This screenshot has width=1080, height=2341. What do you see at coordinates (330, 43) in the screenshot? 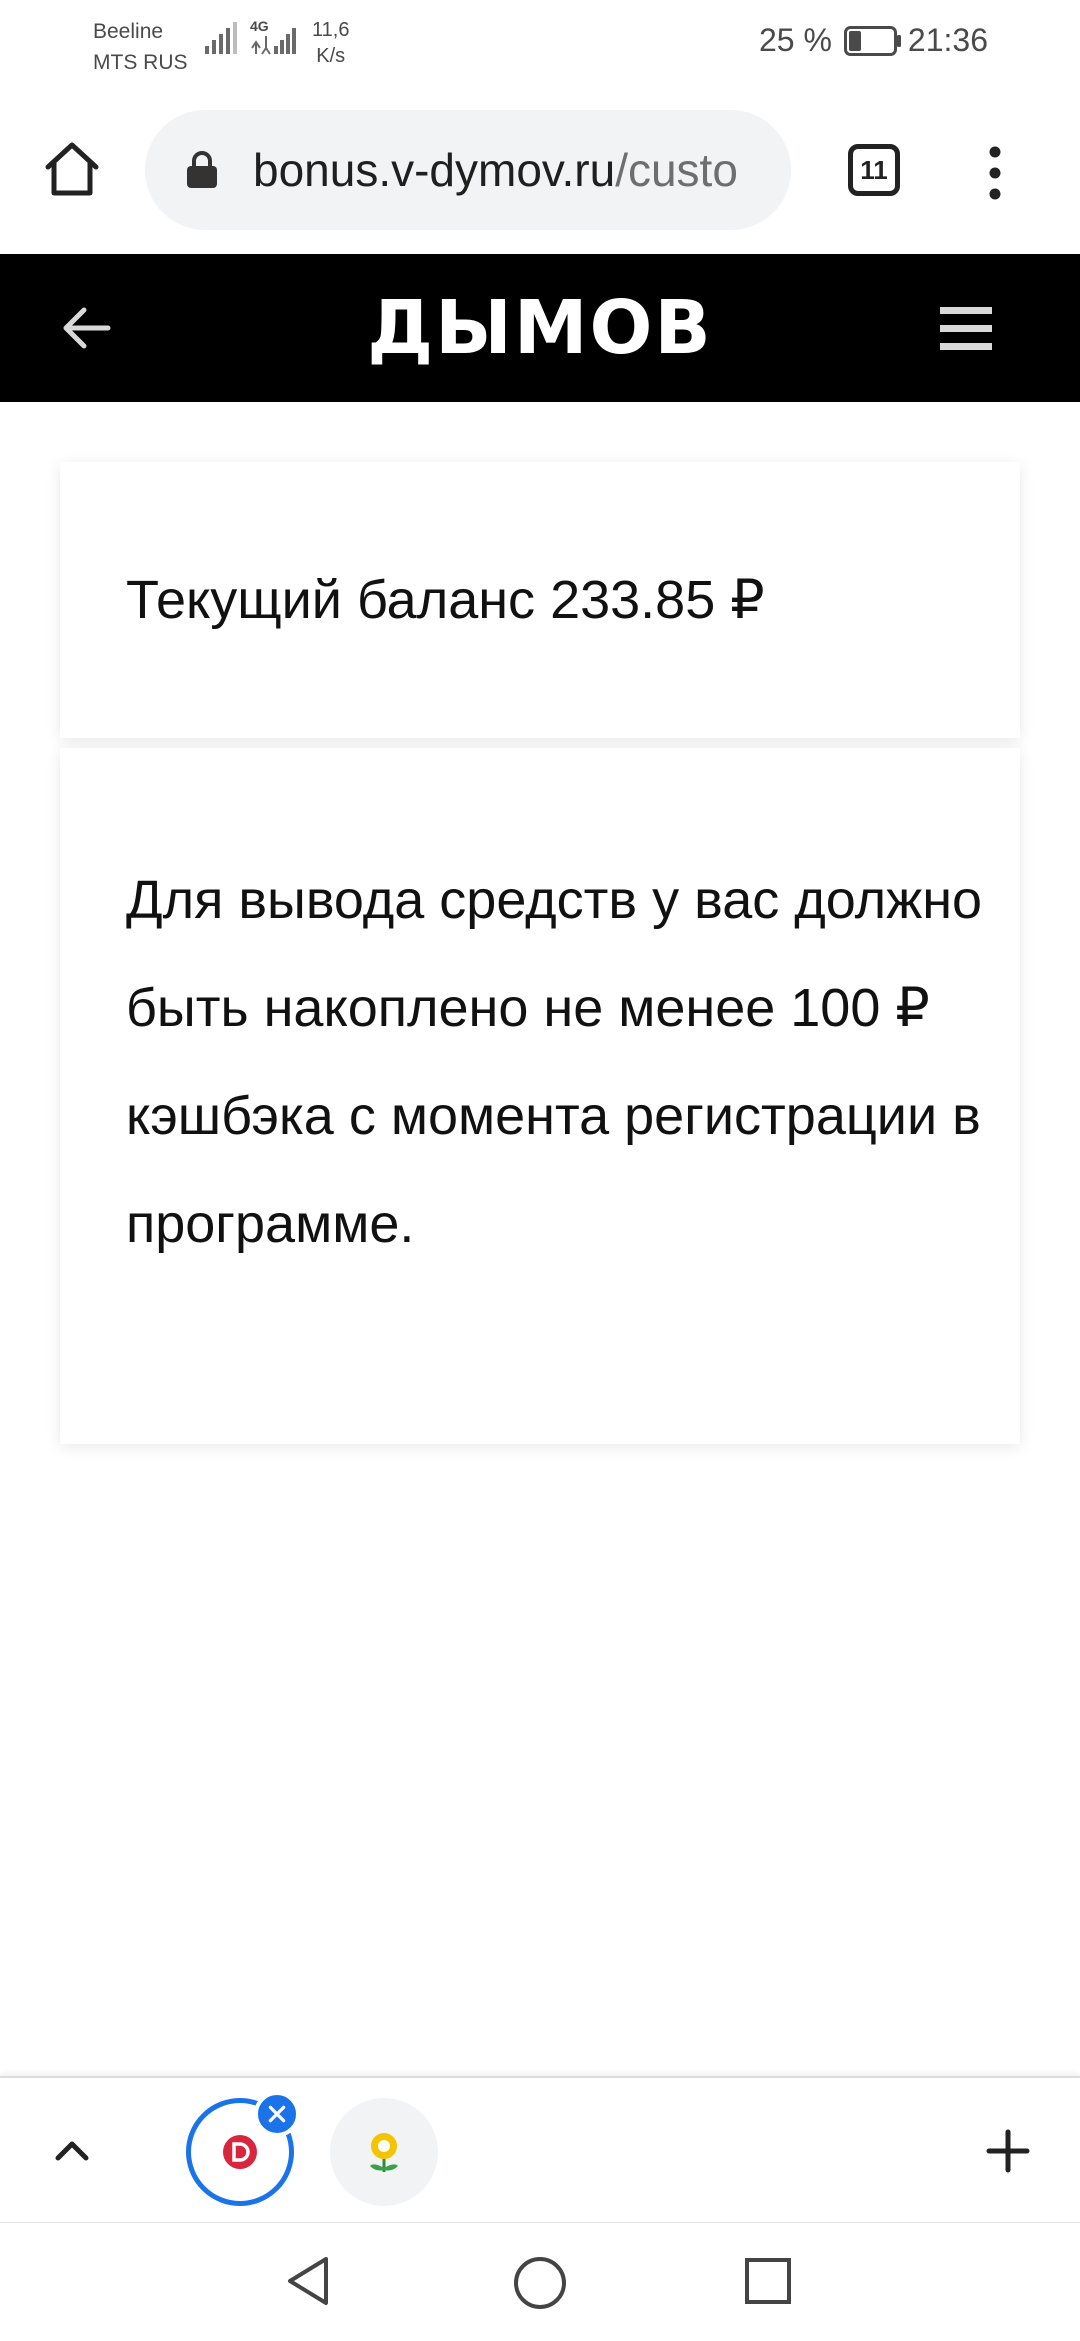
I see `network-speed: 11,6 K/s` at bounding box center [330, 43].